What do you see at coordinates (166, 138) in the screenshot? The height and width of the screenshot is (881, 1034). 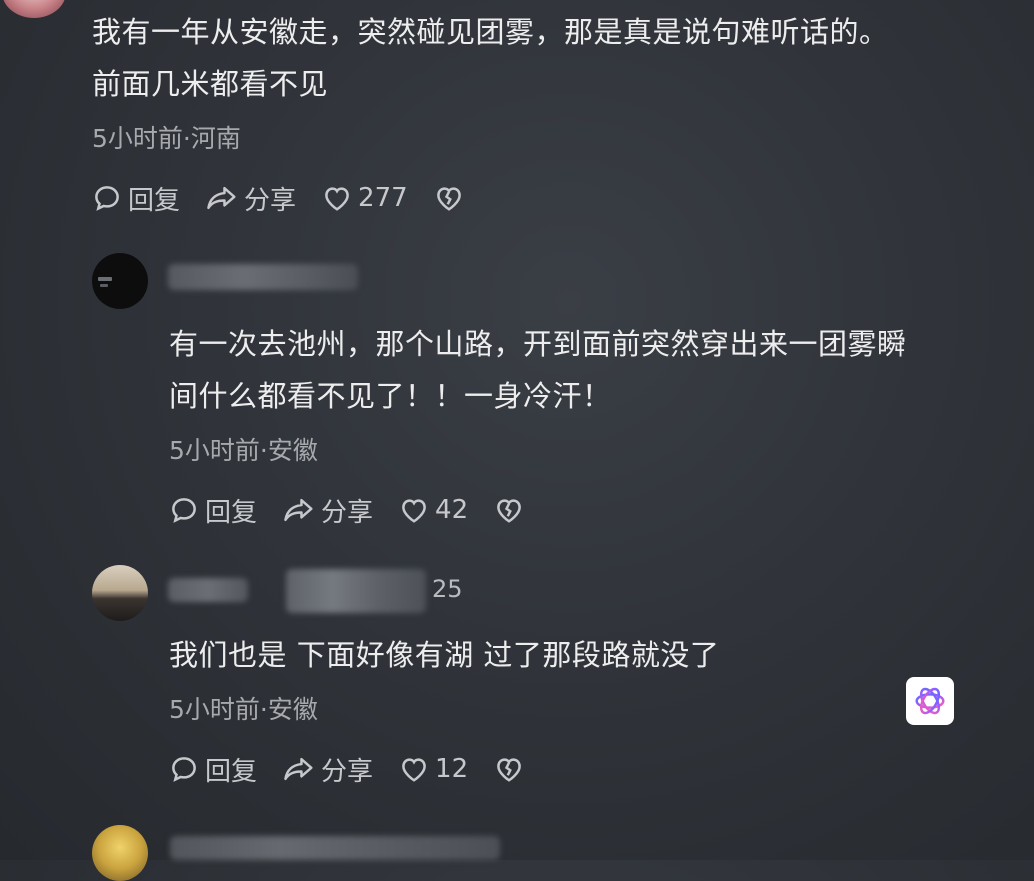 I see `comment-meta: 5小时前·河南` at bounding box center [166, 138].